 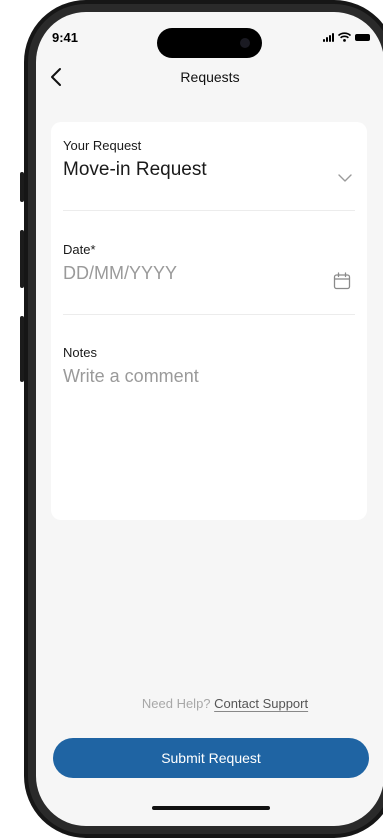 I want to click on notes-placeholder: Write a comment, so click(x=131, y=376).